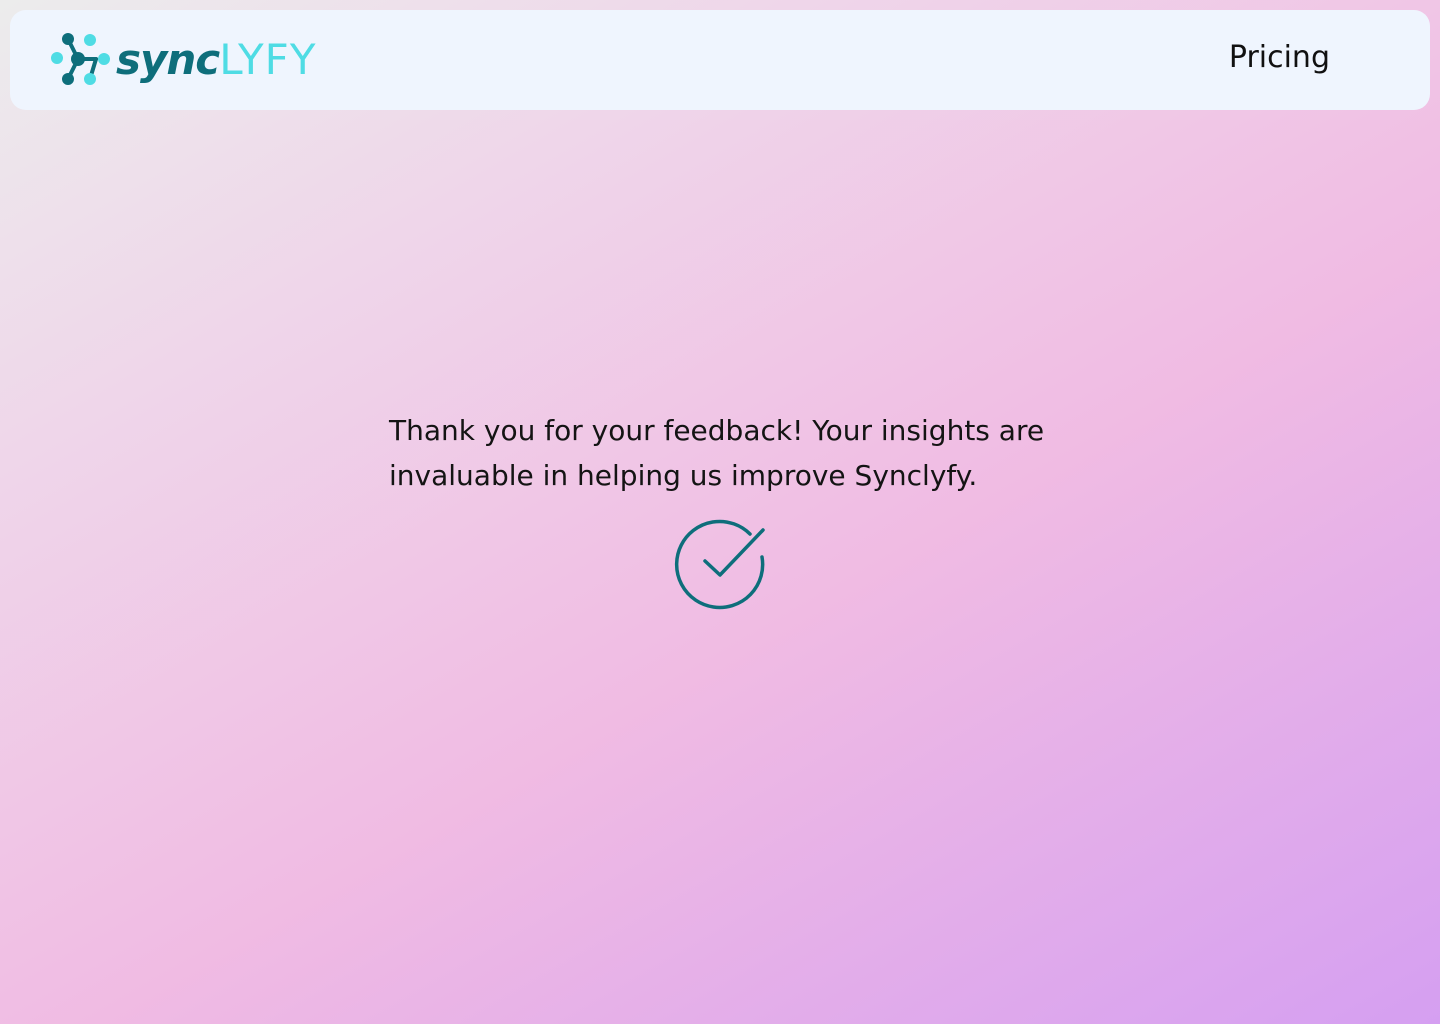 The width and height of the screenshot is (1440, 1024). What do you see at coordinates (168, 59) in the screenshot?
I see `logo-word-sync: sync` at bounding box center [168, 59].